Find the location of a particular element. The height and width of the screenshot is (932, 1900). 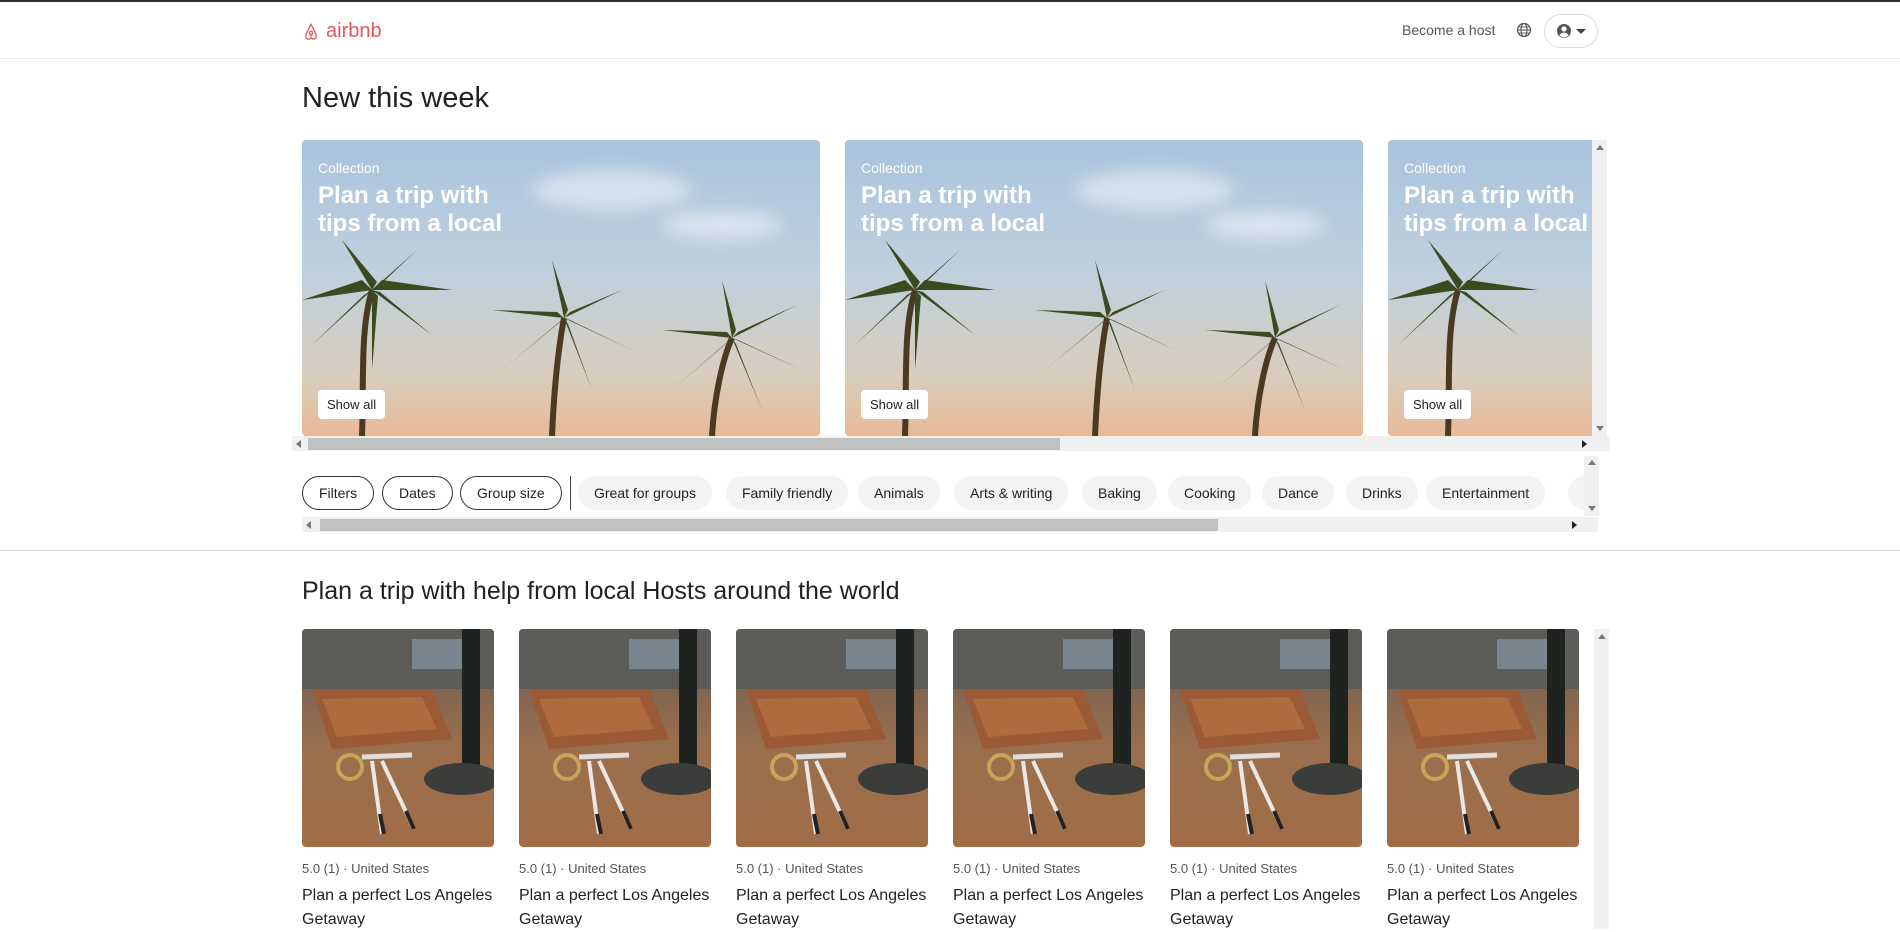

filter-vertical-scrollbar is located at coordinates (1591, 486).